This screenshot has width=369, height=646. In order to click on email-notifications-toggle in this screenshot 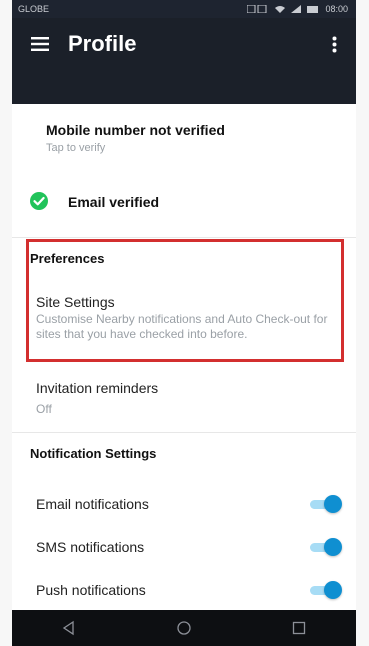, I will do `click(326, 504)`.